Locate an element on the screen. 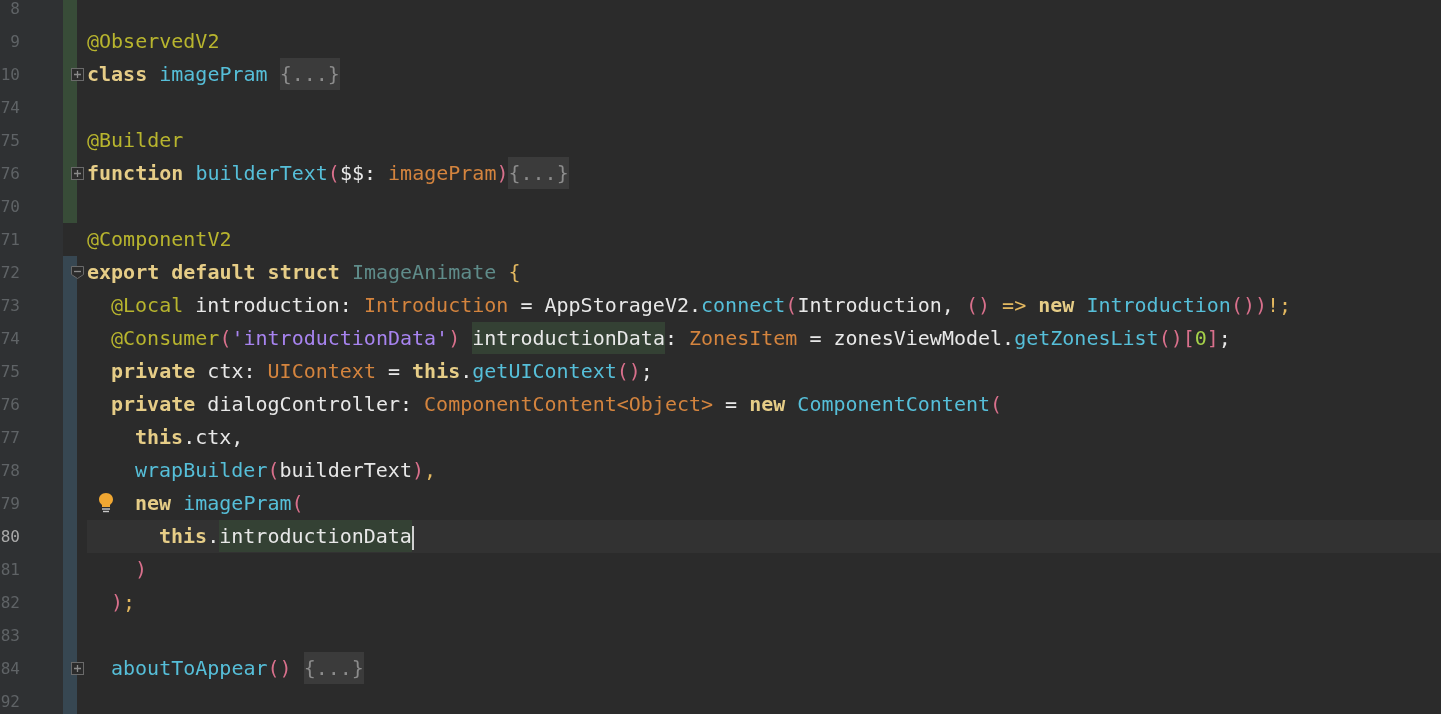 The height and width of the screenshot is (714, 1441). code-line: @Builder is located at coordinates (135, 140).